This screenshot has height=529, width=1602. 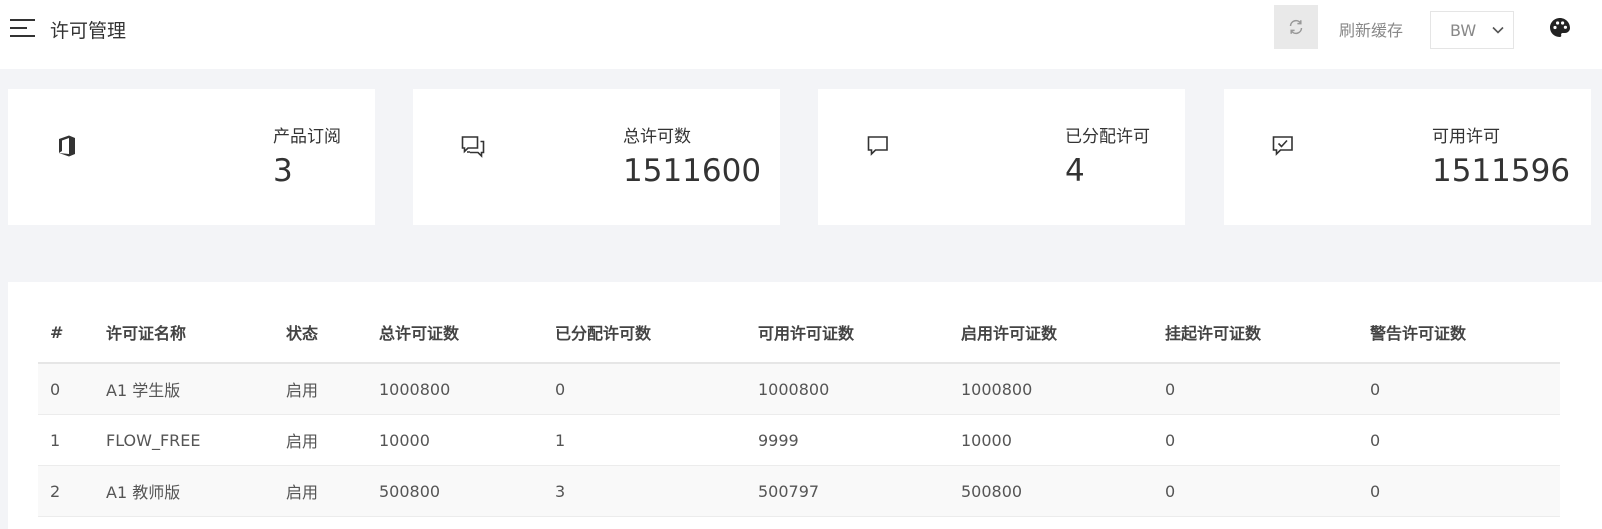 I want to click on card-label: 可用许可, so click(x=1466, y=137).